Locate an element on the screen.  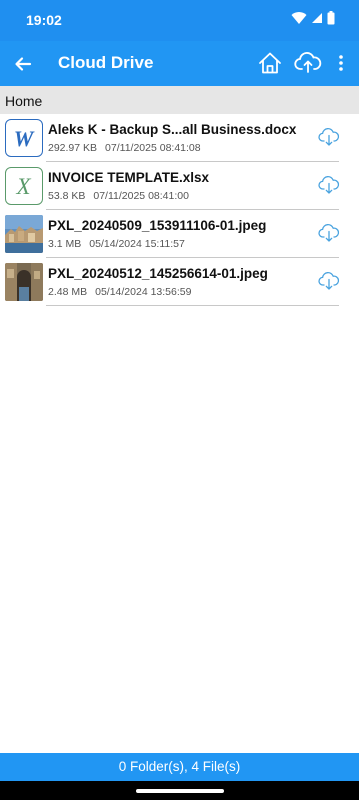
file-meta: 292.97 KB 07/11/2025 08:41:08 is located at coordinates (124, 148).